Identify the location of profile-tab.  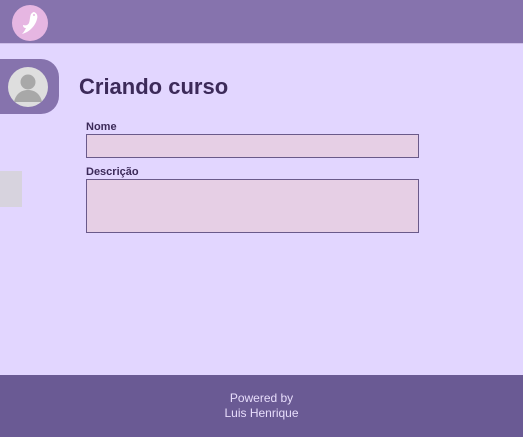
(29, 86).